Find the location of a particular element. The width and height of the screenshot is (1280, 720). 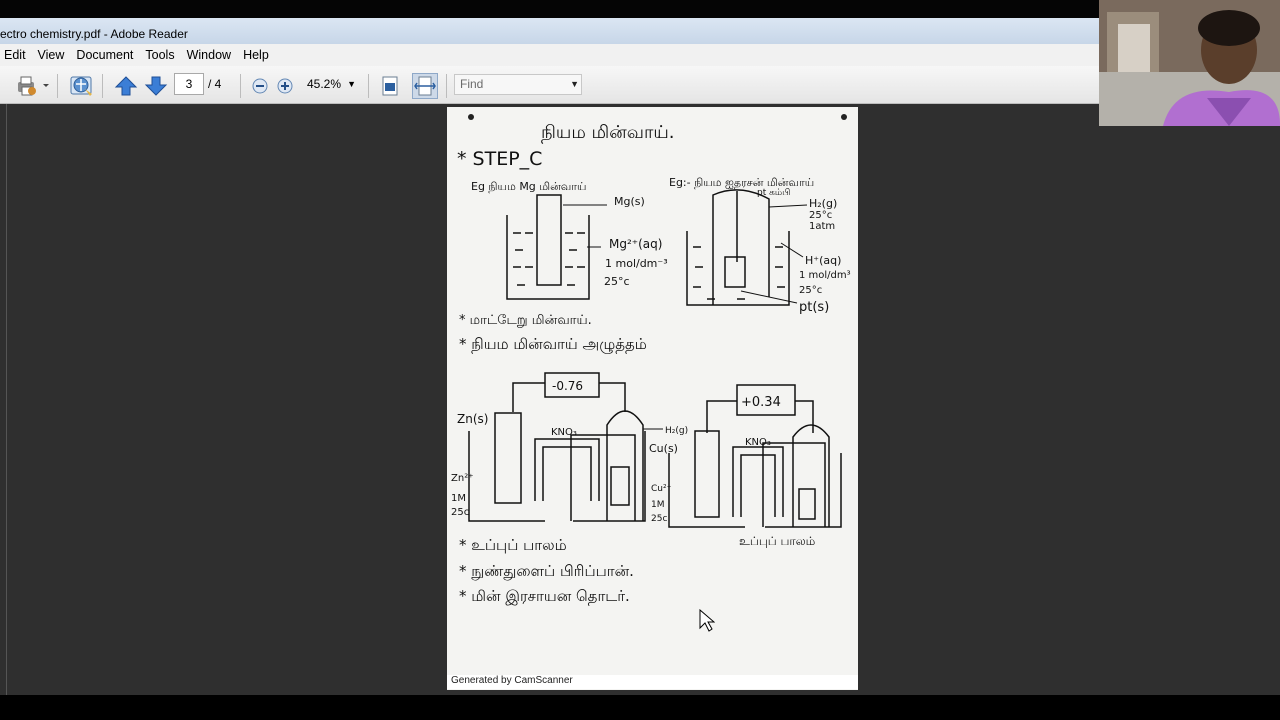

h-label-2: 25°c is located at coordinates (820, 215).